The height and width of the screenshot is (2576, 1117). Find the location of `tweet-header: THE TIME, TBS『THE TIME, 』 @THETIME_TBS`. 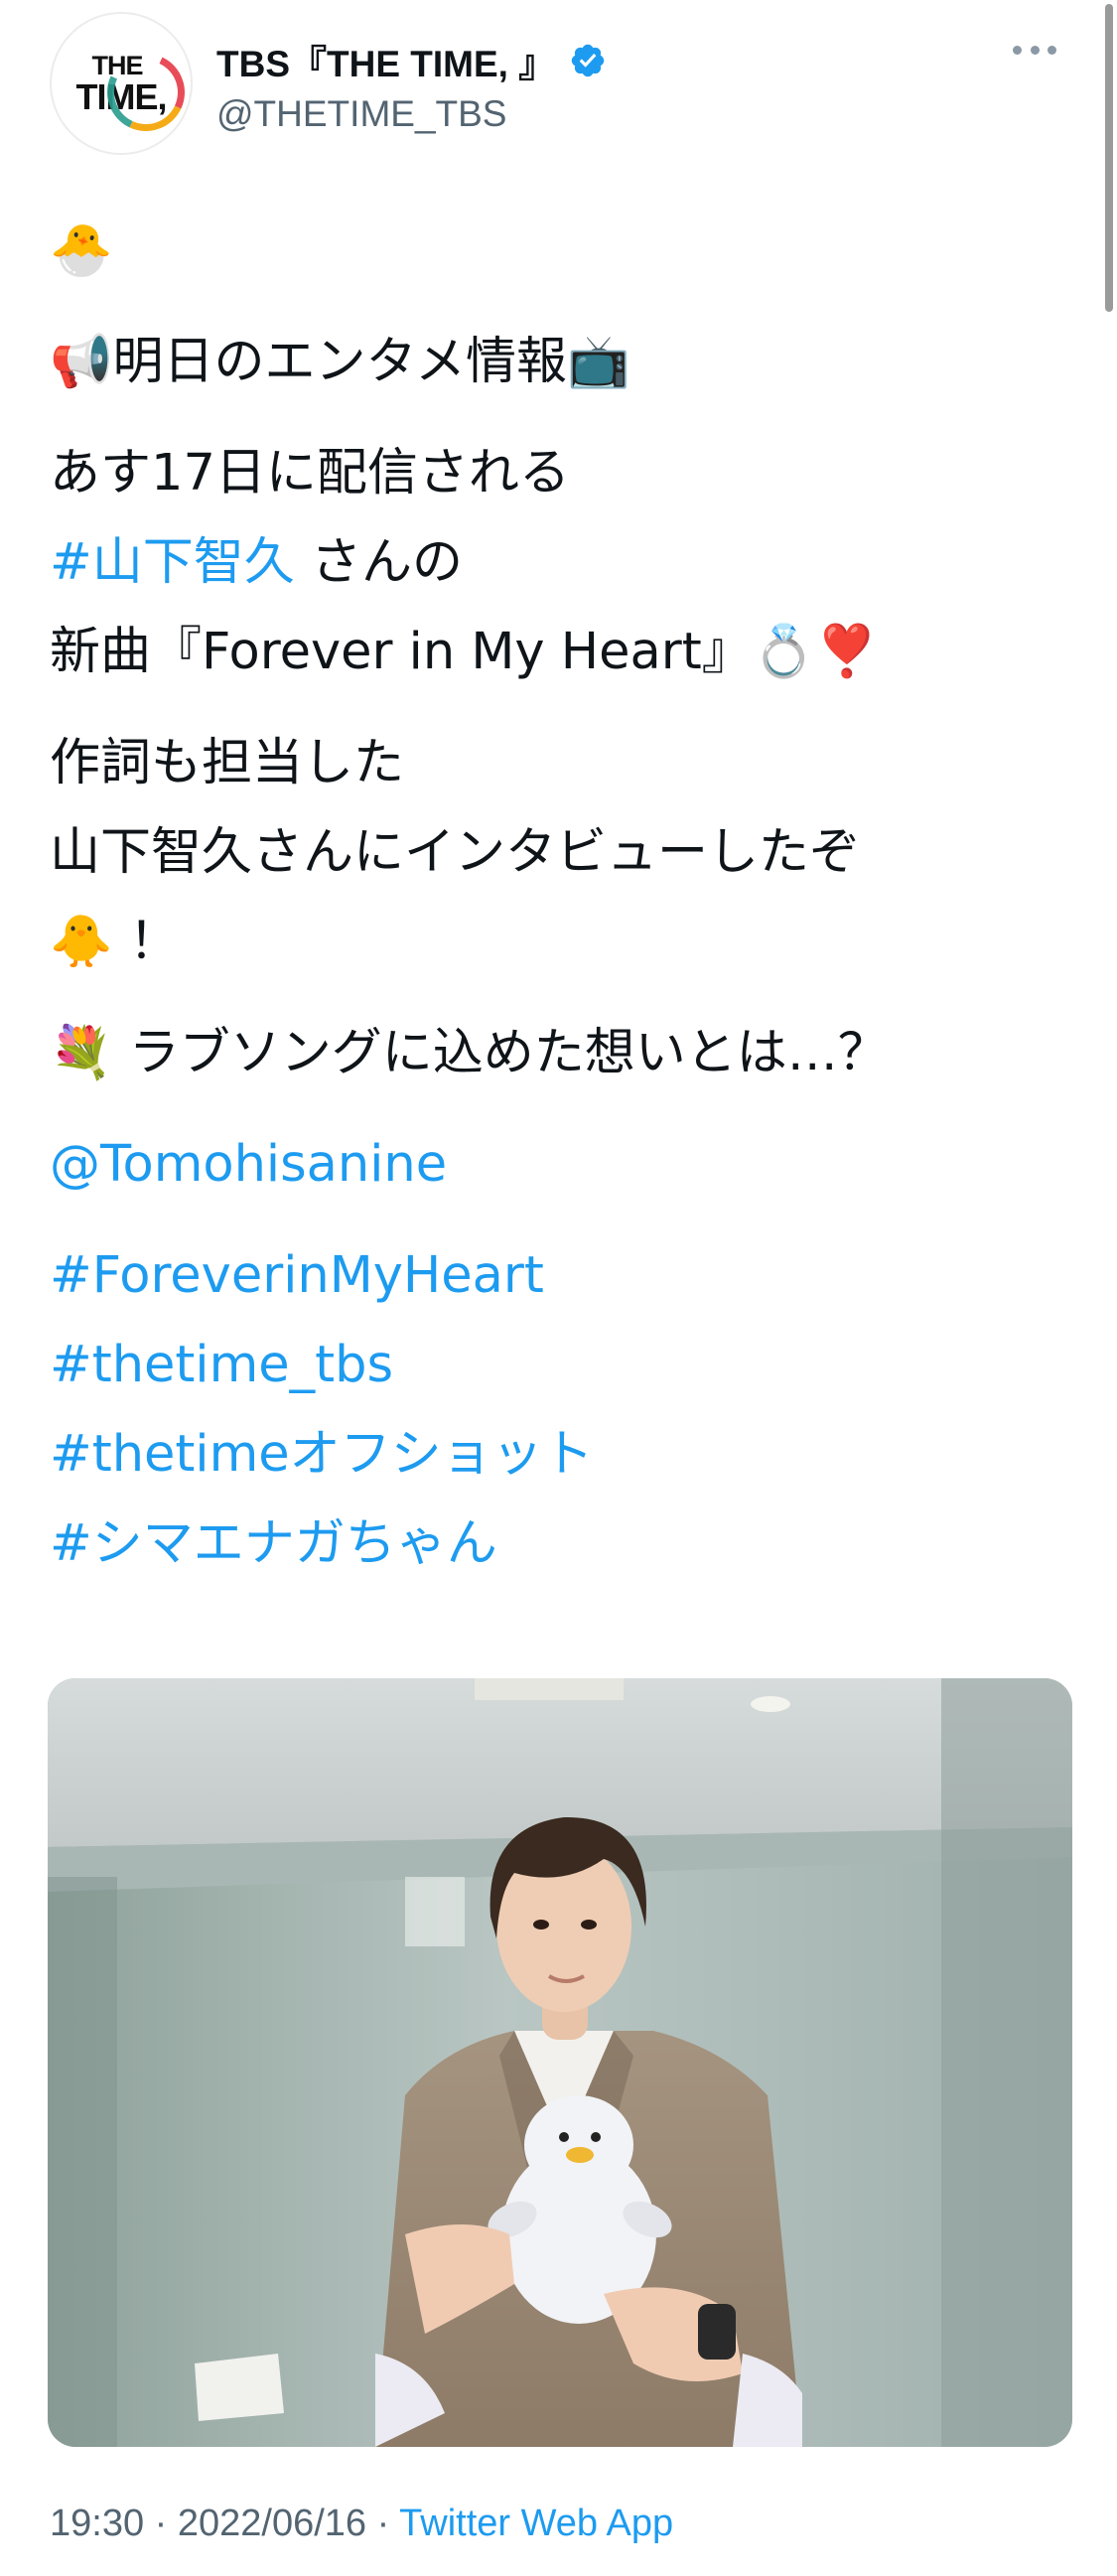

tweet-header: THE TIME, TBS『THE TIME, 』 @THETIME_TBS is located at coordinates (556, 86).